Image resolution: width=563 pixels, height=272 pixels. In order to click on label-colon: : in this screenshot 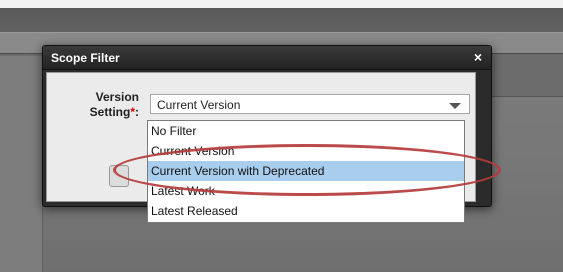, I will do `click(137, 112)`.